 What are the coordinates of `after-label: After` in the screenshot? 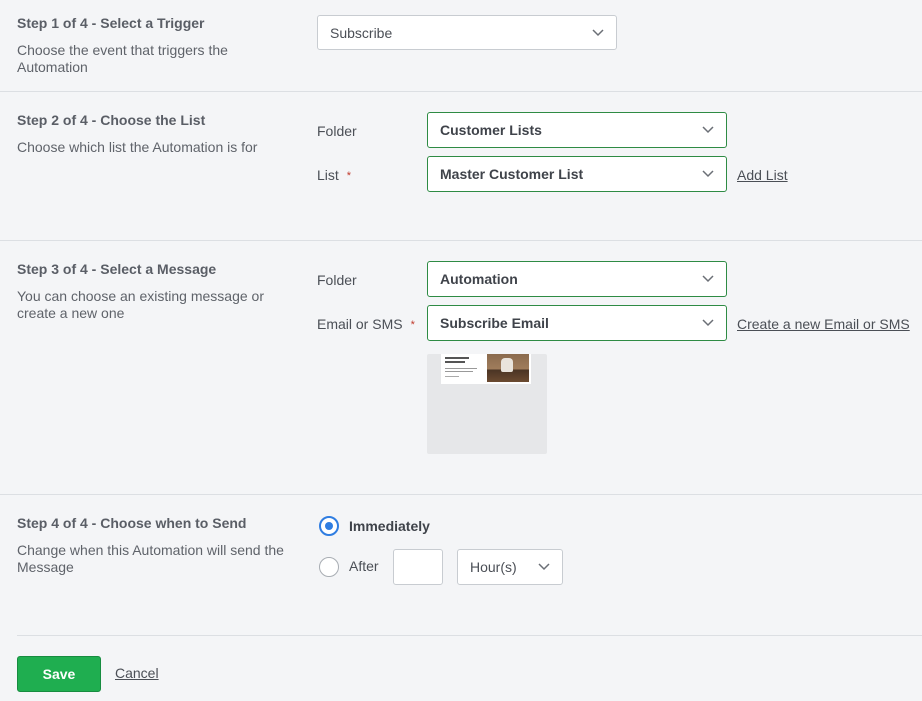 It's located at (364, 566).